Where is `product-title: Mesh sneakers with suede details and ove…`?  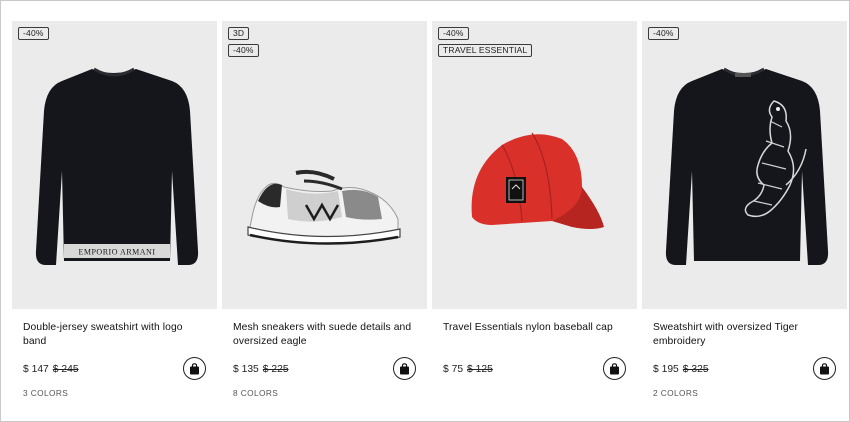
product-title: Mesh sneakers with suede details and ove… is located at coordinates (323, 335).